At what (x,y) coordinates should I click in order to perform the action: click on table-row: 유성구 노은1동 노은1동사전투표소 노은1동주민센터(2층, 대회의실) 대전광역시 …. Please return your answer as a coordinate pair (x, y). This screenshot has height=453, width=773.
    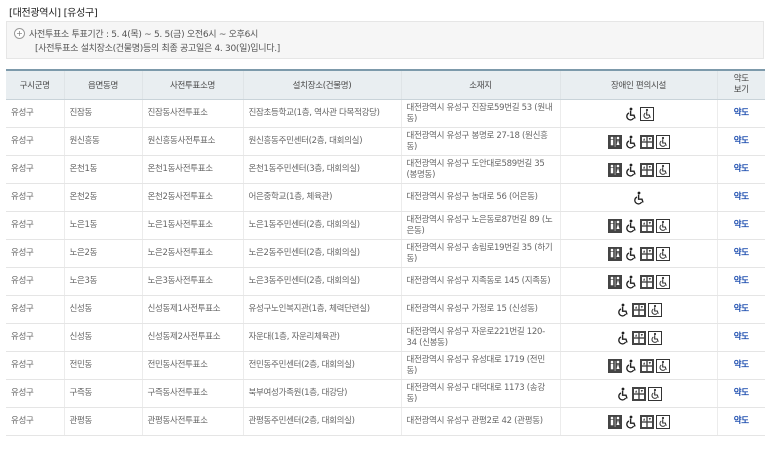
    Looking at the image, I should click on (385, 225).